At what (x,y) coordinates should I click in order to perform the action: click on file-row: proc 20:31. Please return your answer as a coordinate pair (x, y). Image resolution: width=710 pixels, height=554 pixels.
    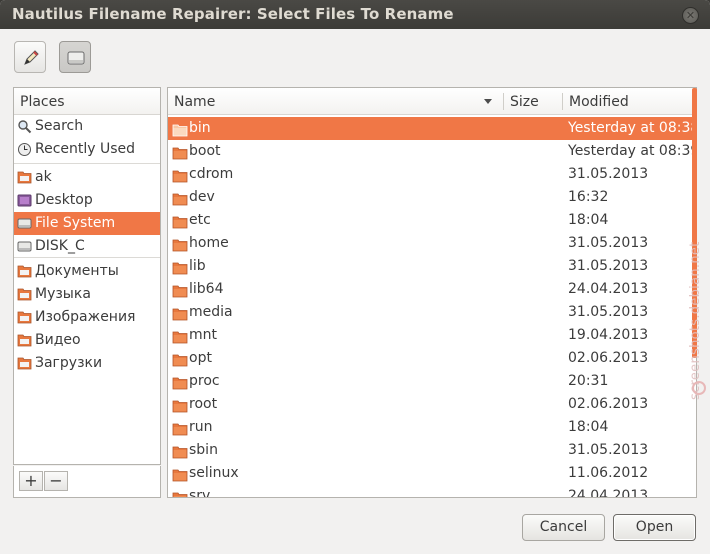
    Looking at the image, I should click on (432, 381).